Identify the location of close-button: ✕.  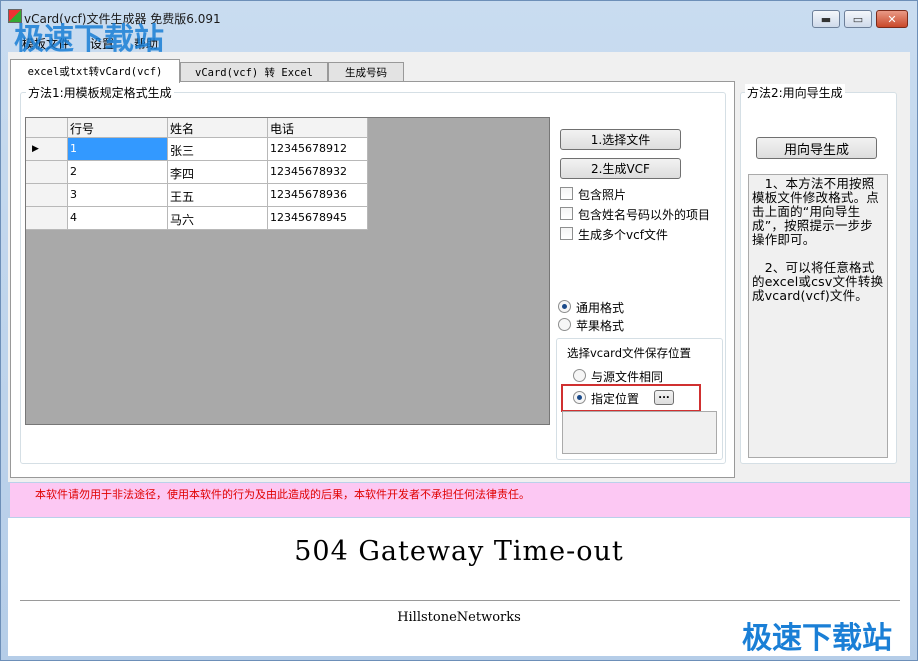
(892, 19).